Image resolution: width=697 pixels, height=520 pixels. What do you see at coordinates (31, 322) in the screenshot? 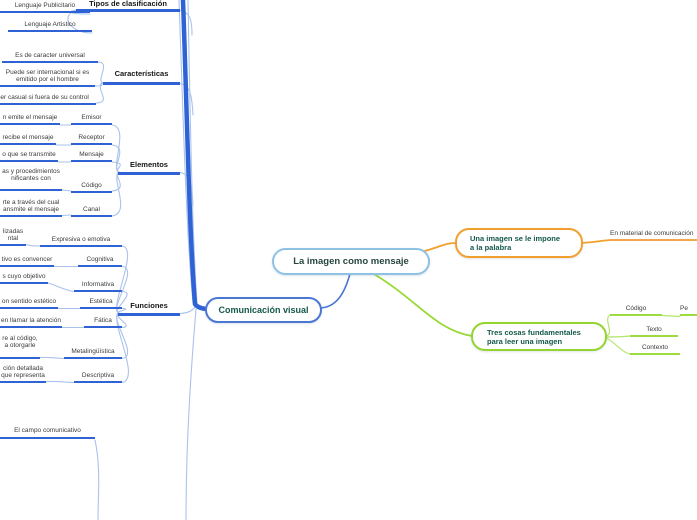
I see `desc-fatica: en llamar la atención` at bounding box center [31, 322].